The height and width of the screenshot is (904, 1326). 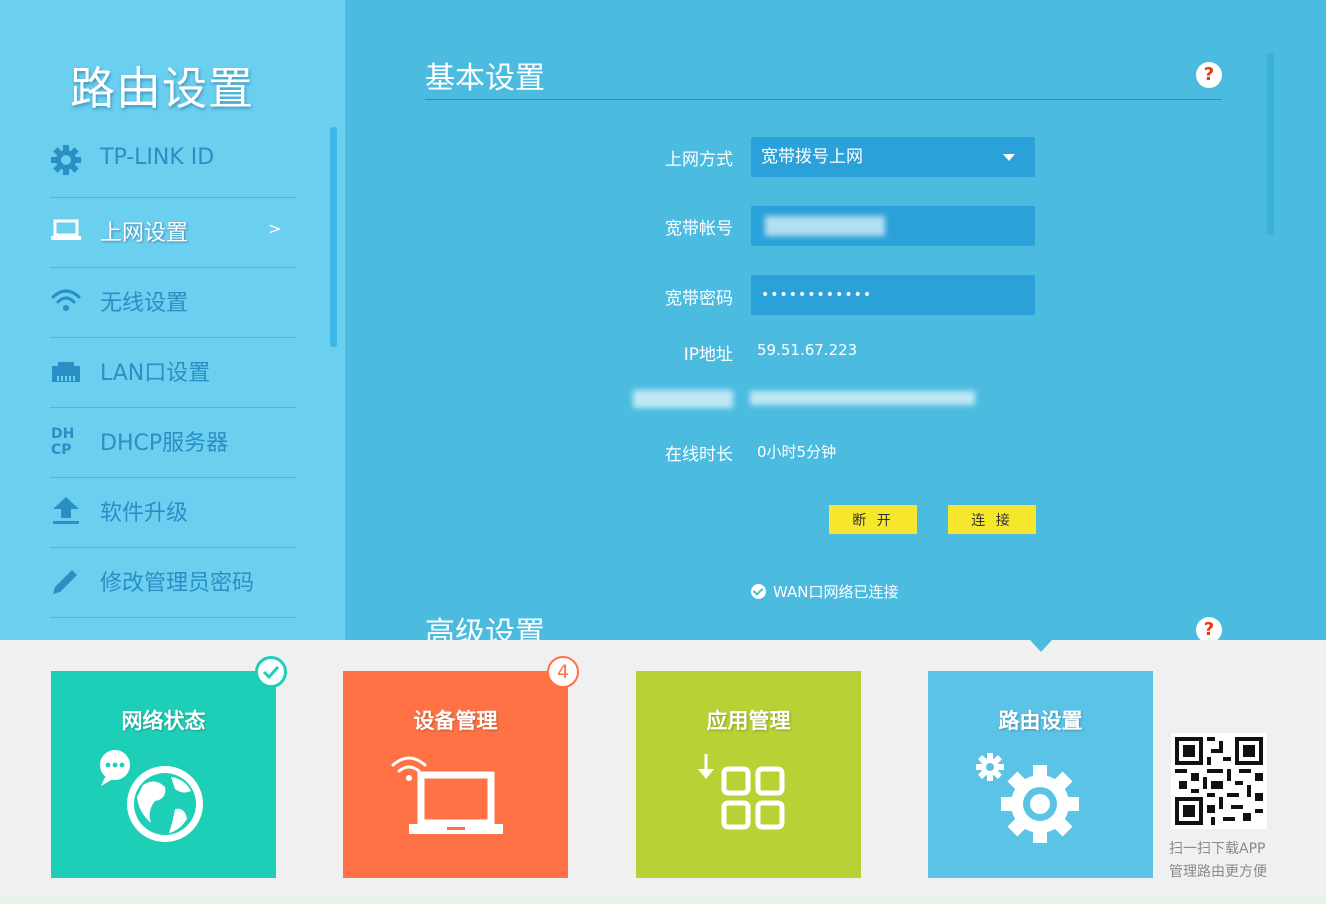 I want to click on wan-status-text: WAN口网络已连接, so click(x=836, y=592).